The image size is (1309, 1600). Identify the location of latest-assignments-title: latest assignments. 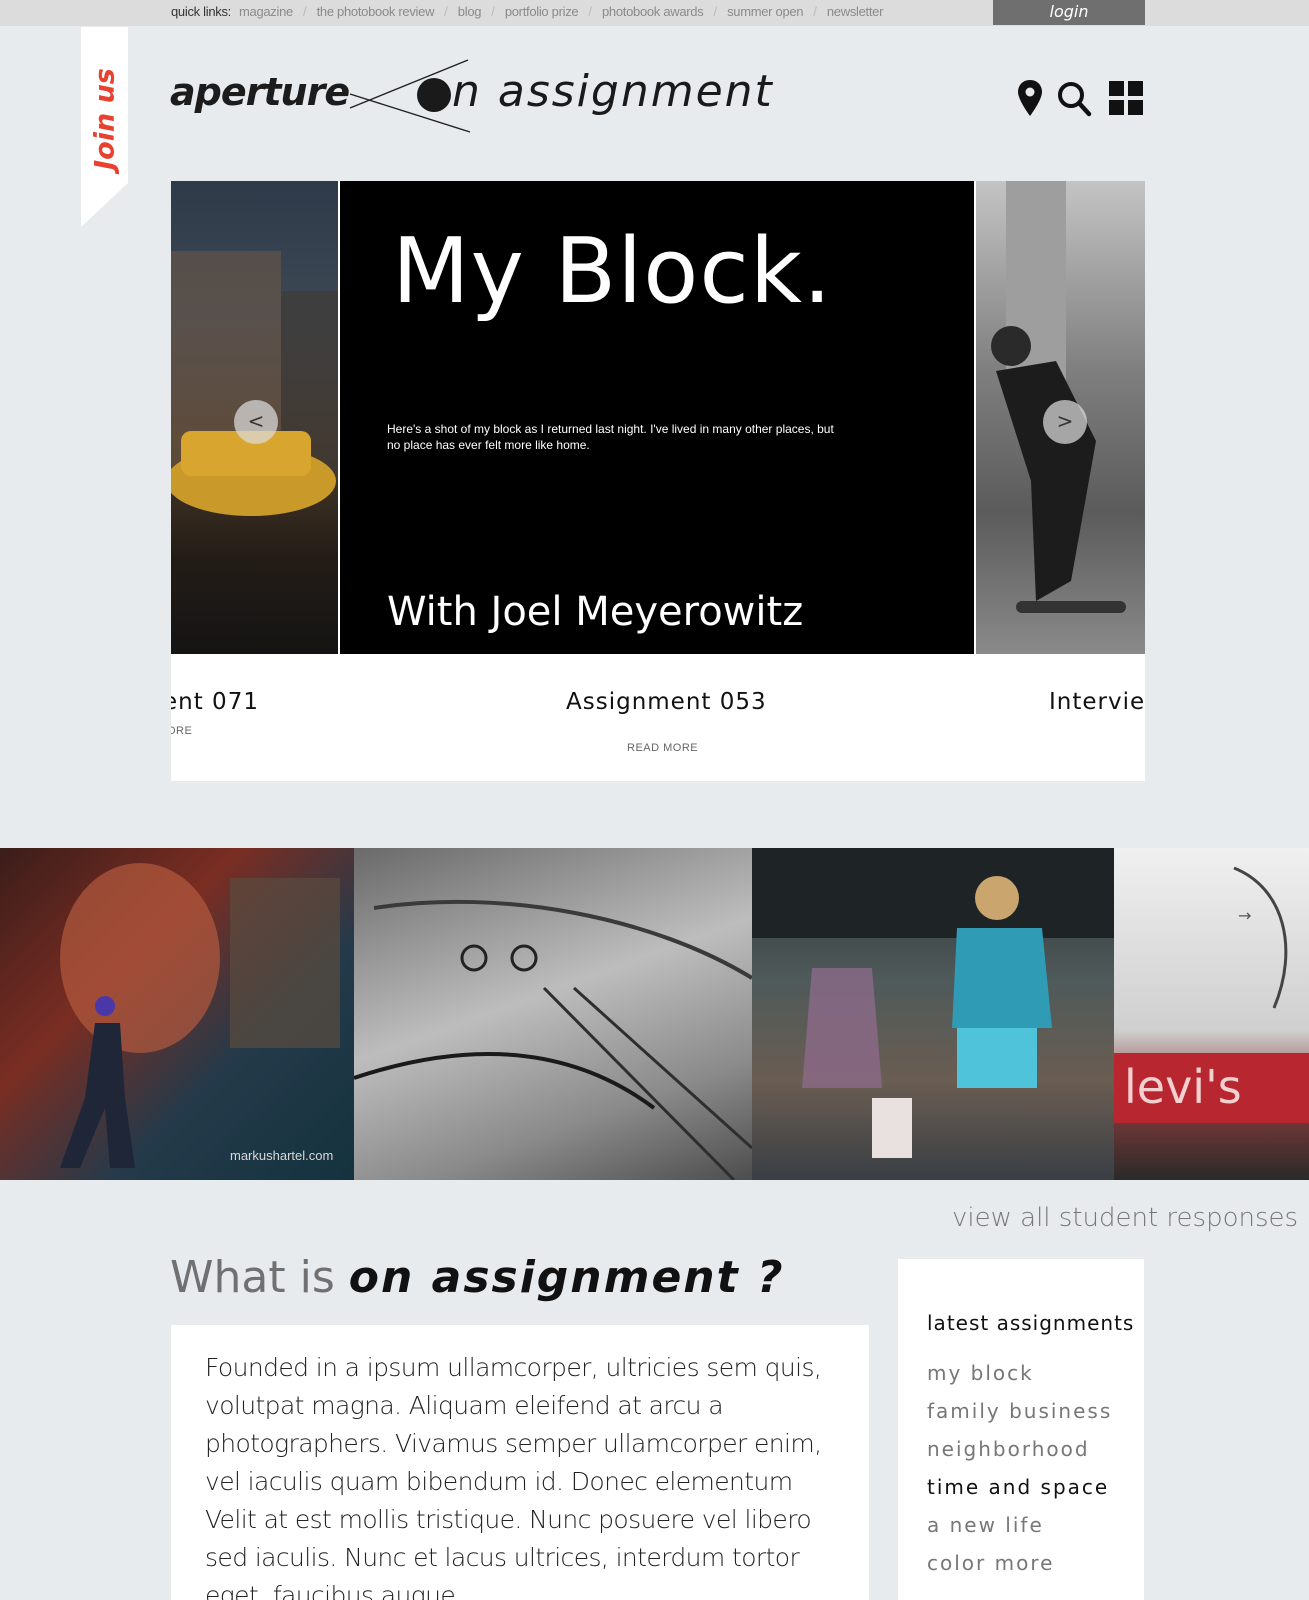
(1031, 1323).